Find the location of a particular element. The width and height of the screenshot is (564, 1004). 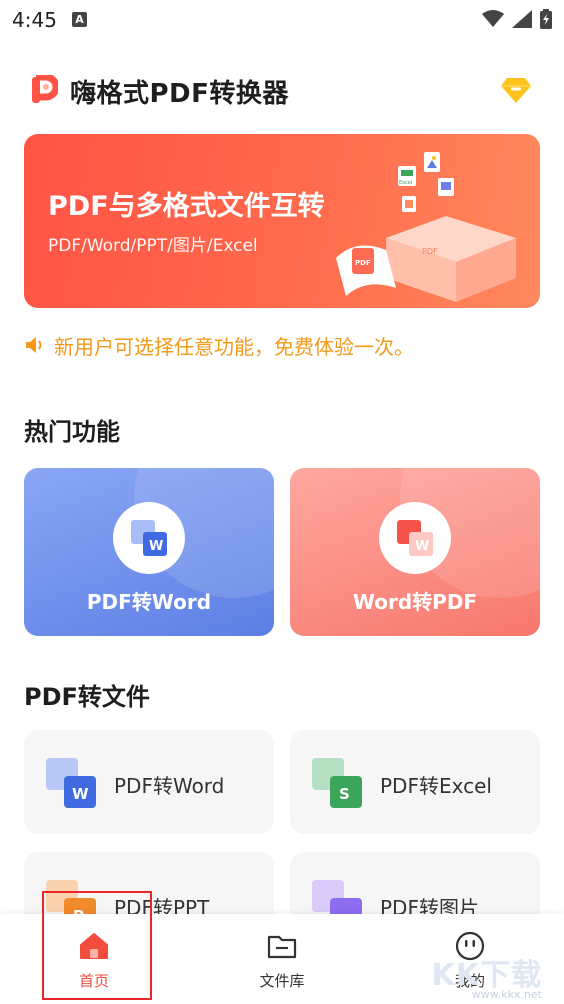

watermark-url: www.kkx.net is located at coordinates (506, 994).